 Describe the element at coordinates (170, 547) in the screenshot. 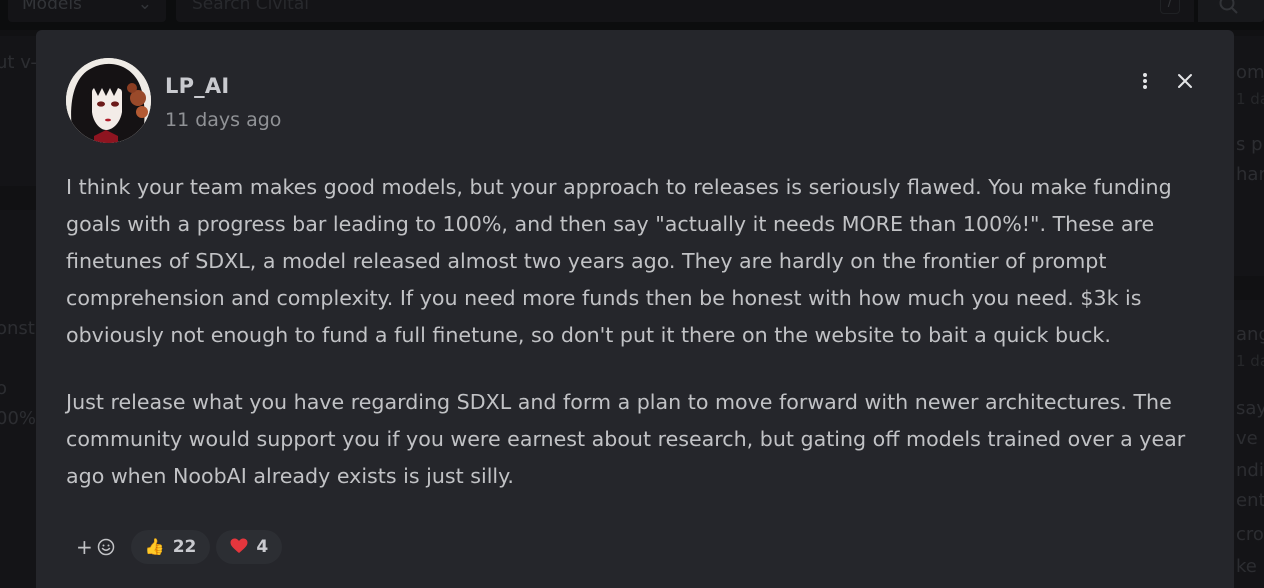

I see `reaction-thumbs-up: 👍 22` at that location.